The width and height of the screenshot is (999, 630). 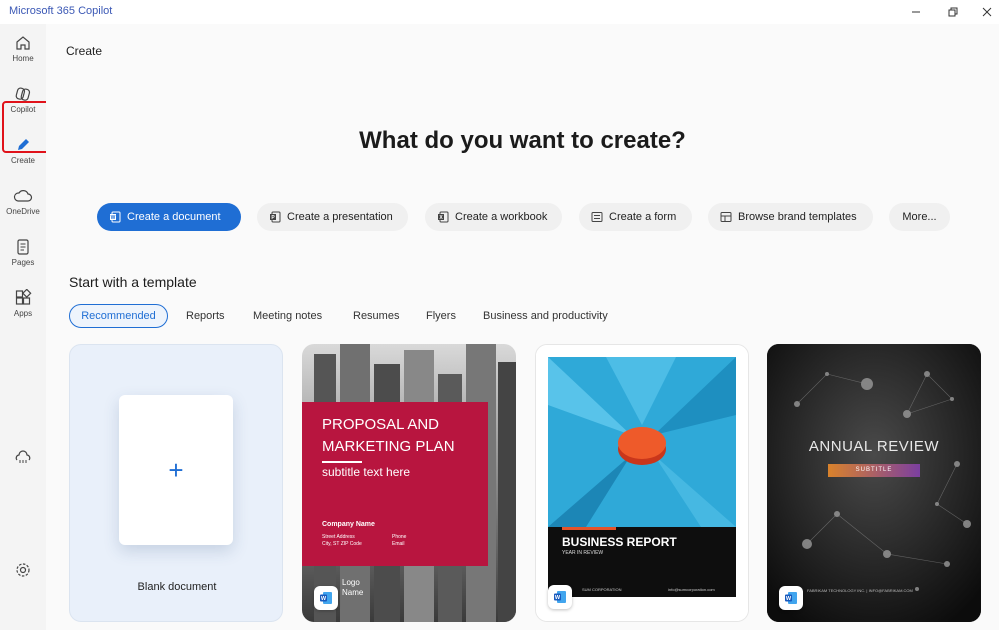 What do you see at coordinates (493, 217) in the screenshot?
I see `create-workbook-button: X Create a workbook` at bounding box center [493, 217].